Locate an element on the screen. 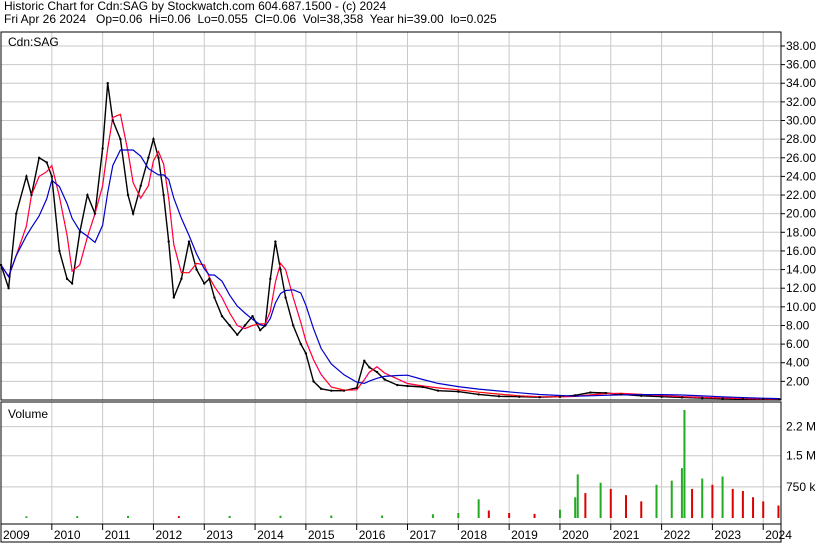 The height and width of the screenshot is (543, 830). x-tick-label: 2012 is located at coordinates (168, 535).